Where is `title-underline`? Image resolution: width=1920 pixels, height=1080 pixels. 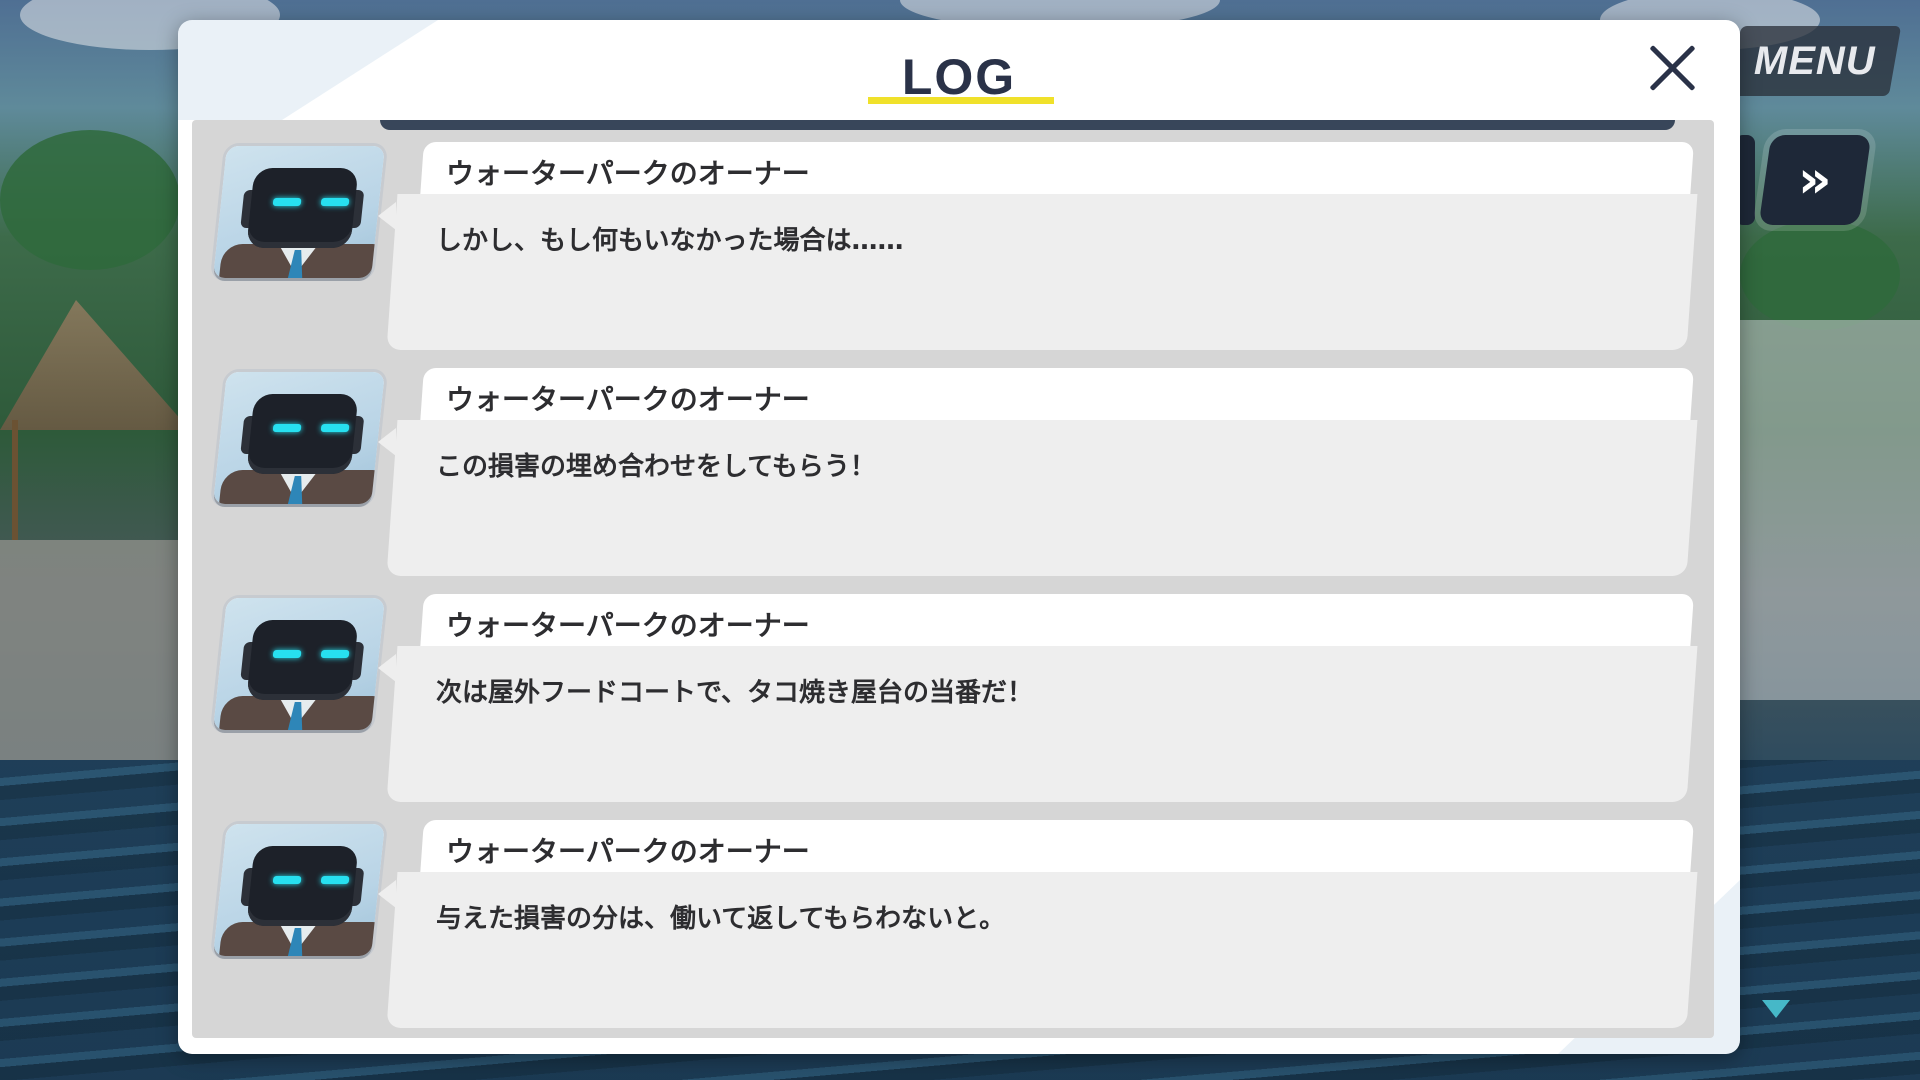
title-underline is located at coordinates (961, 100).